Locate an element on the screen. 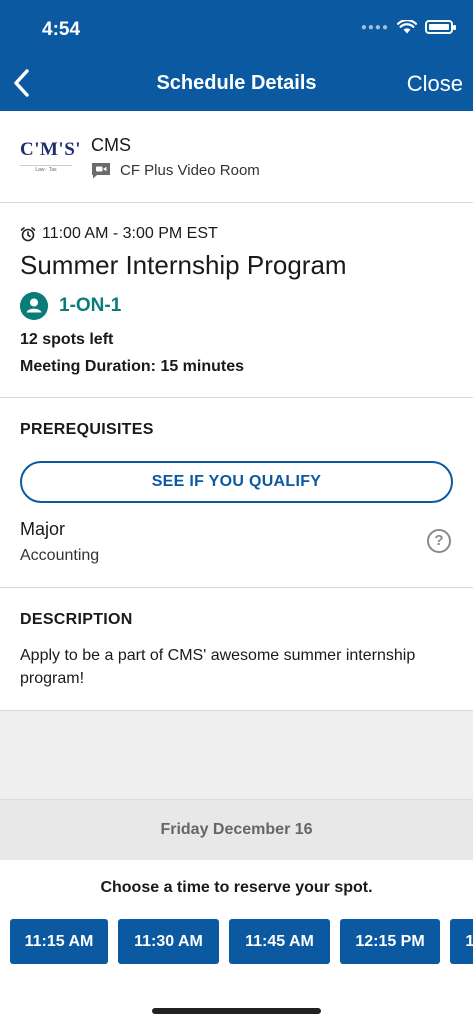 The image size is (473, 1024). company-name: CMS is located at coordinates (111, 145).